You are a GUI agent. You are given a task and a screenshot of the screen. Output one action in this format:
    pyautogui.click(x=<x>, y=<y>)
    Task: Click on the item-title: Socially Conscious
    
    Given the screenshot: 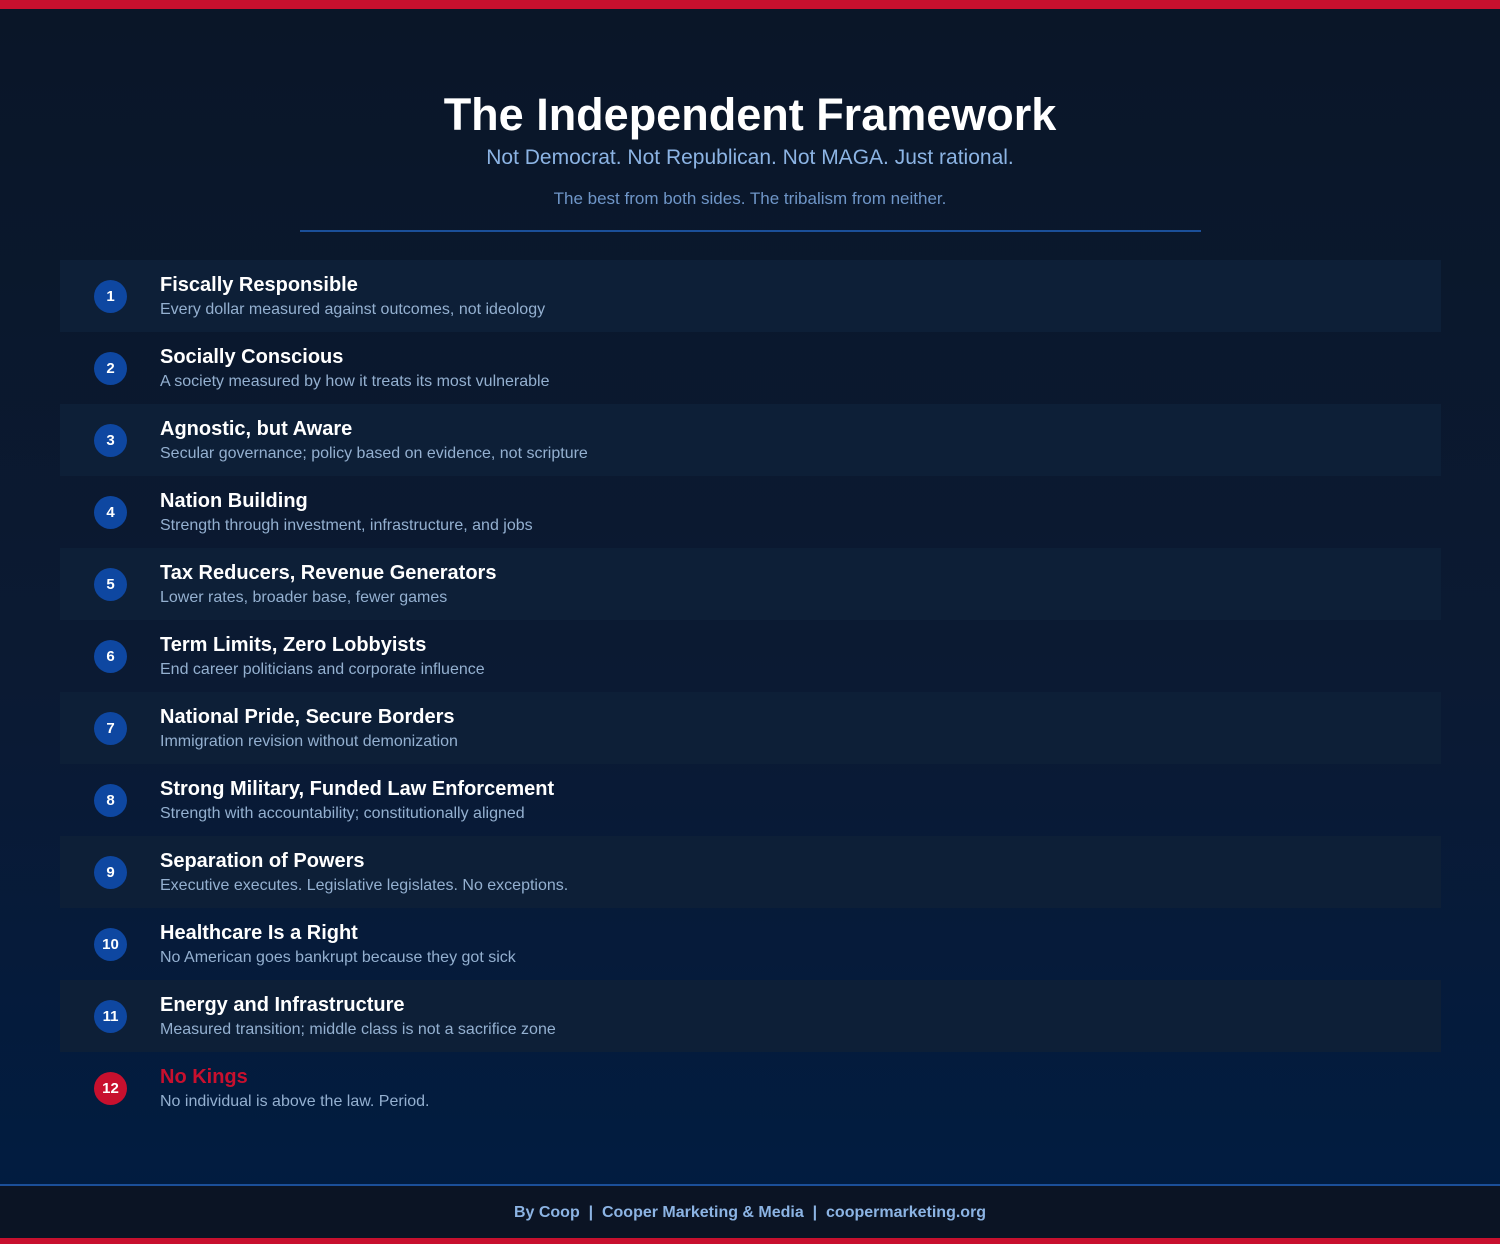 What is the action you would take?
    pyautogui.click(x=252, y=357)
    